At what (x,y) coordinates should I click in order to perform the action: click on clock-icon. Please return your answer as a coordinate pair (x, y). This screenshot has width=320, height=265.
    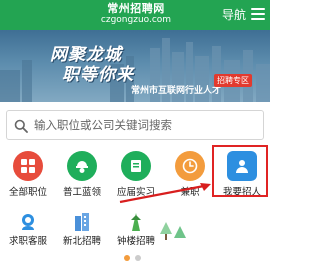
    Looking at the image, I should click on (190, 166).